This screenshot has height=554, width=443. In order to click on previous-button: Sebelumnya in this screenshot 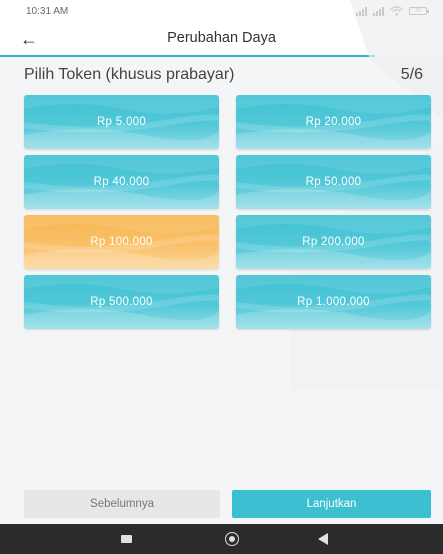, I will do `click(122, 504)`.